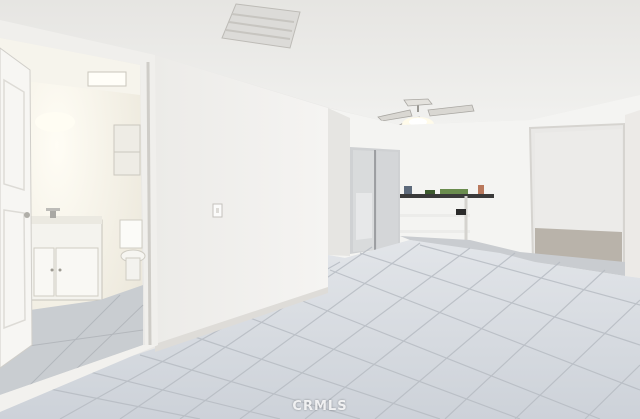 The image size is (640, 419). Describe the element at coordinates (107, 79) in the screenshot. I see `bathroom-light-fixture` at that location.